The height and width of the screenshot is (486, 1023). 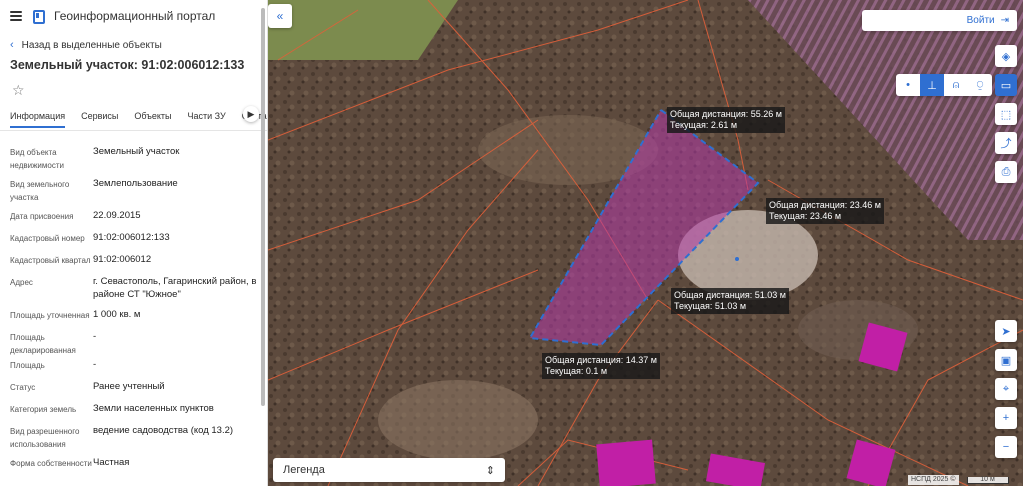 What do you see at coordinates (263, 207) in the screenshot?
I see `sidebar-scrollbar` at bounding box center [263, 207].